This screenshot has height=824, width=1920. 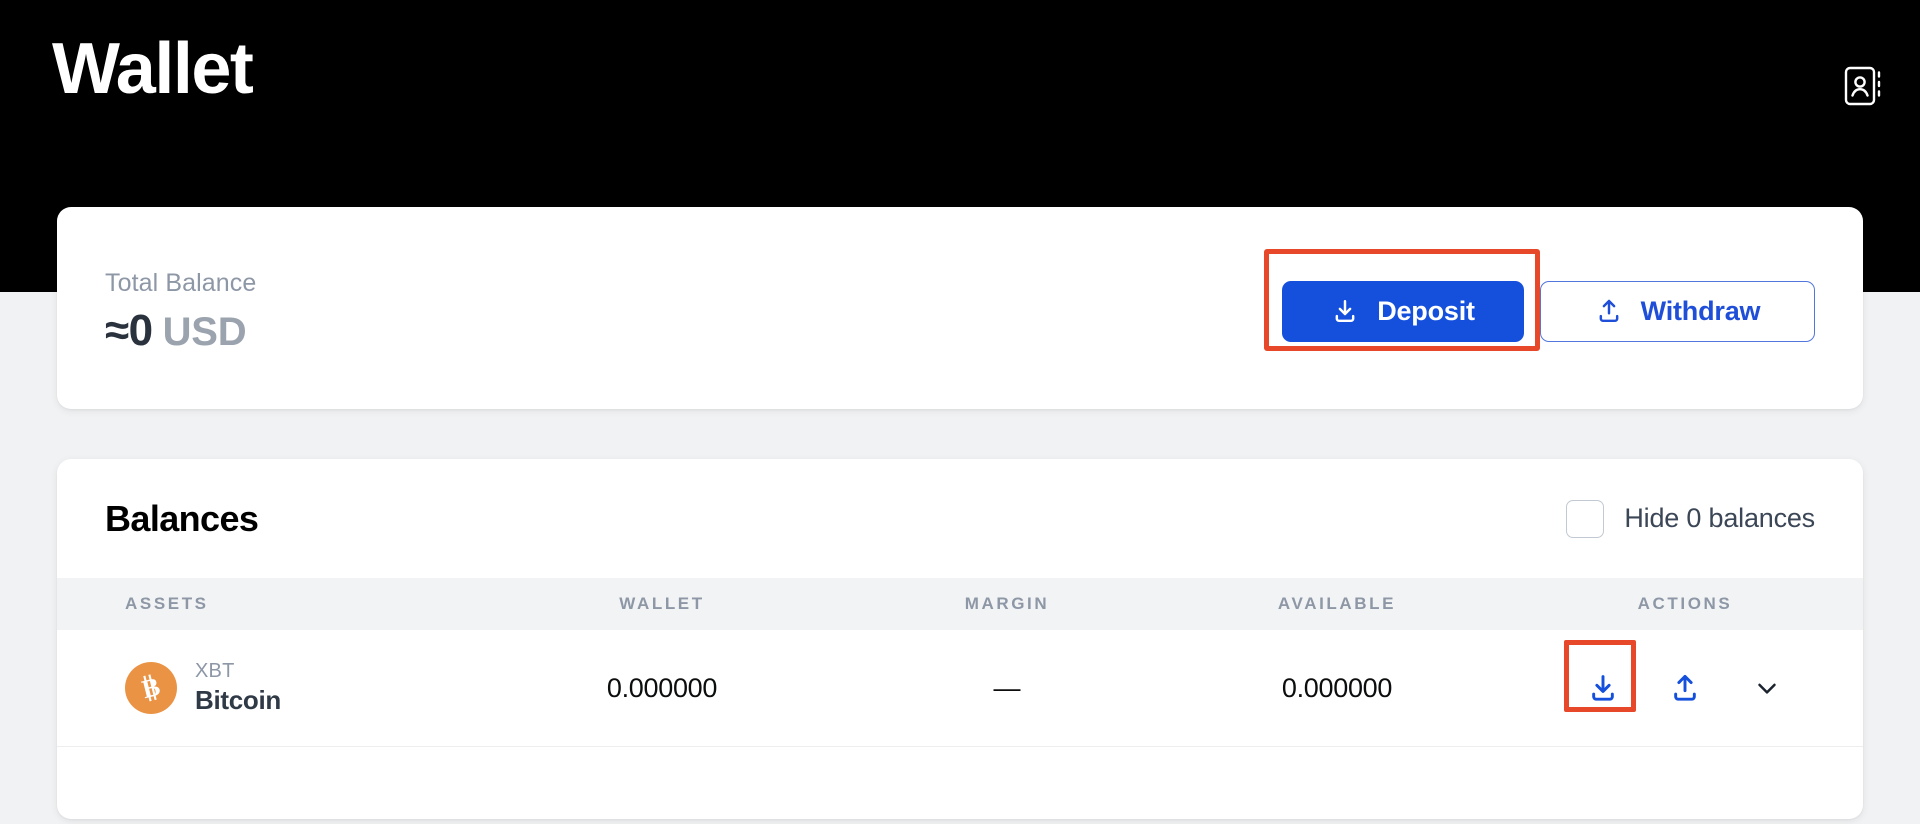 What do you see at coordinates (1719, 518) in the screenshot?
I see `hide-zero-balances-label: Hide 0 balances` at bounding box center [1719, 518].